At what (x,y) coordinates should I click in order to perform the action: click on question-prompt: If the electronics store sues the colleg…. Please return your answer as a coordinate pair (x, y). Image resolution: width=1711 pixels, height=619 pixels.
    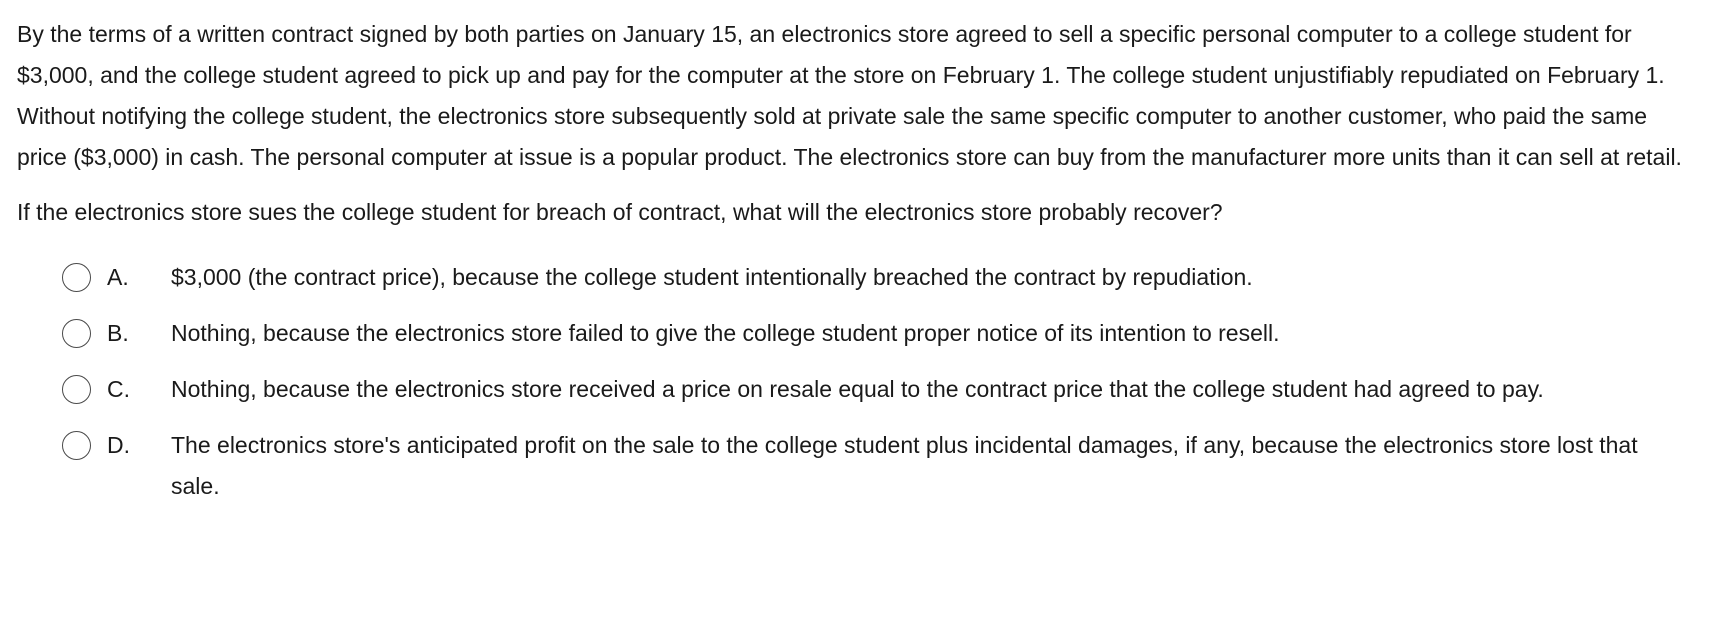
    Looking at the image, I should click on (620, 212).